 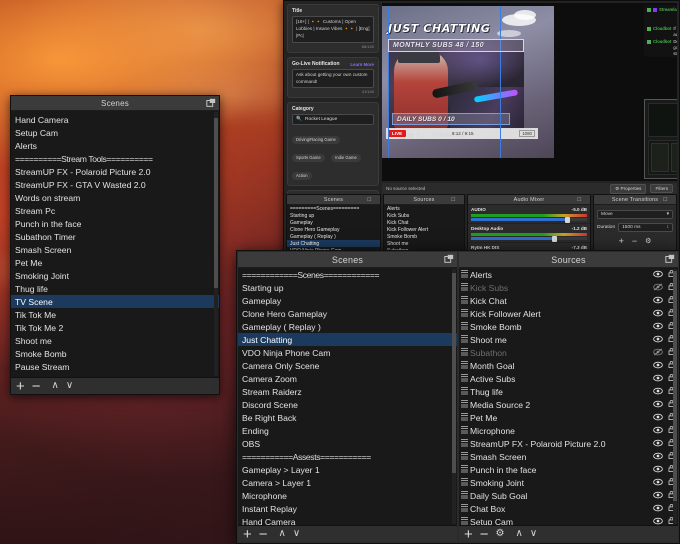 What do you see at coordinates (115, 236) in the screenshot?
I see `scene-list-item: Subathon Timer` at bounding box center [115, 236].